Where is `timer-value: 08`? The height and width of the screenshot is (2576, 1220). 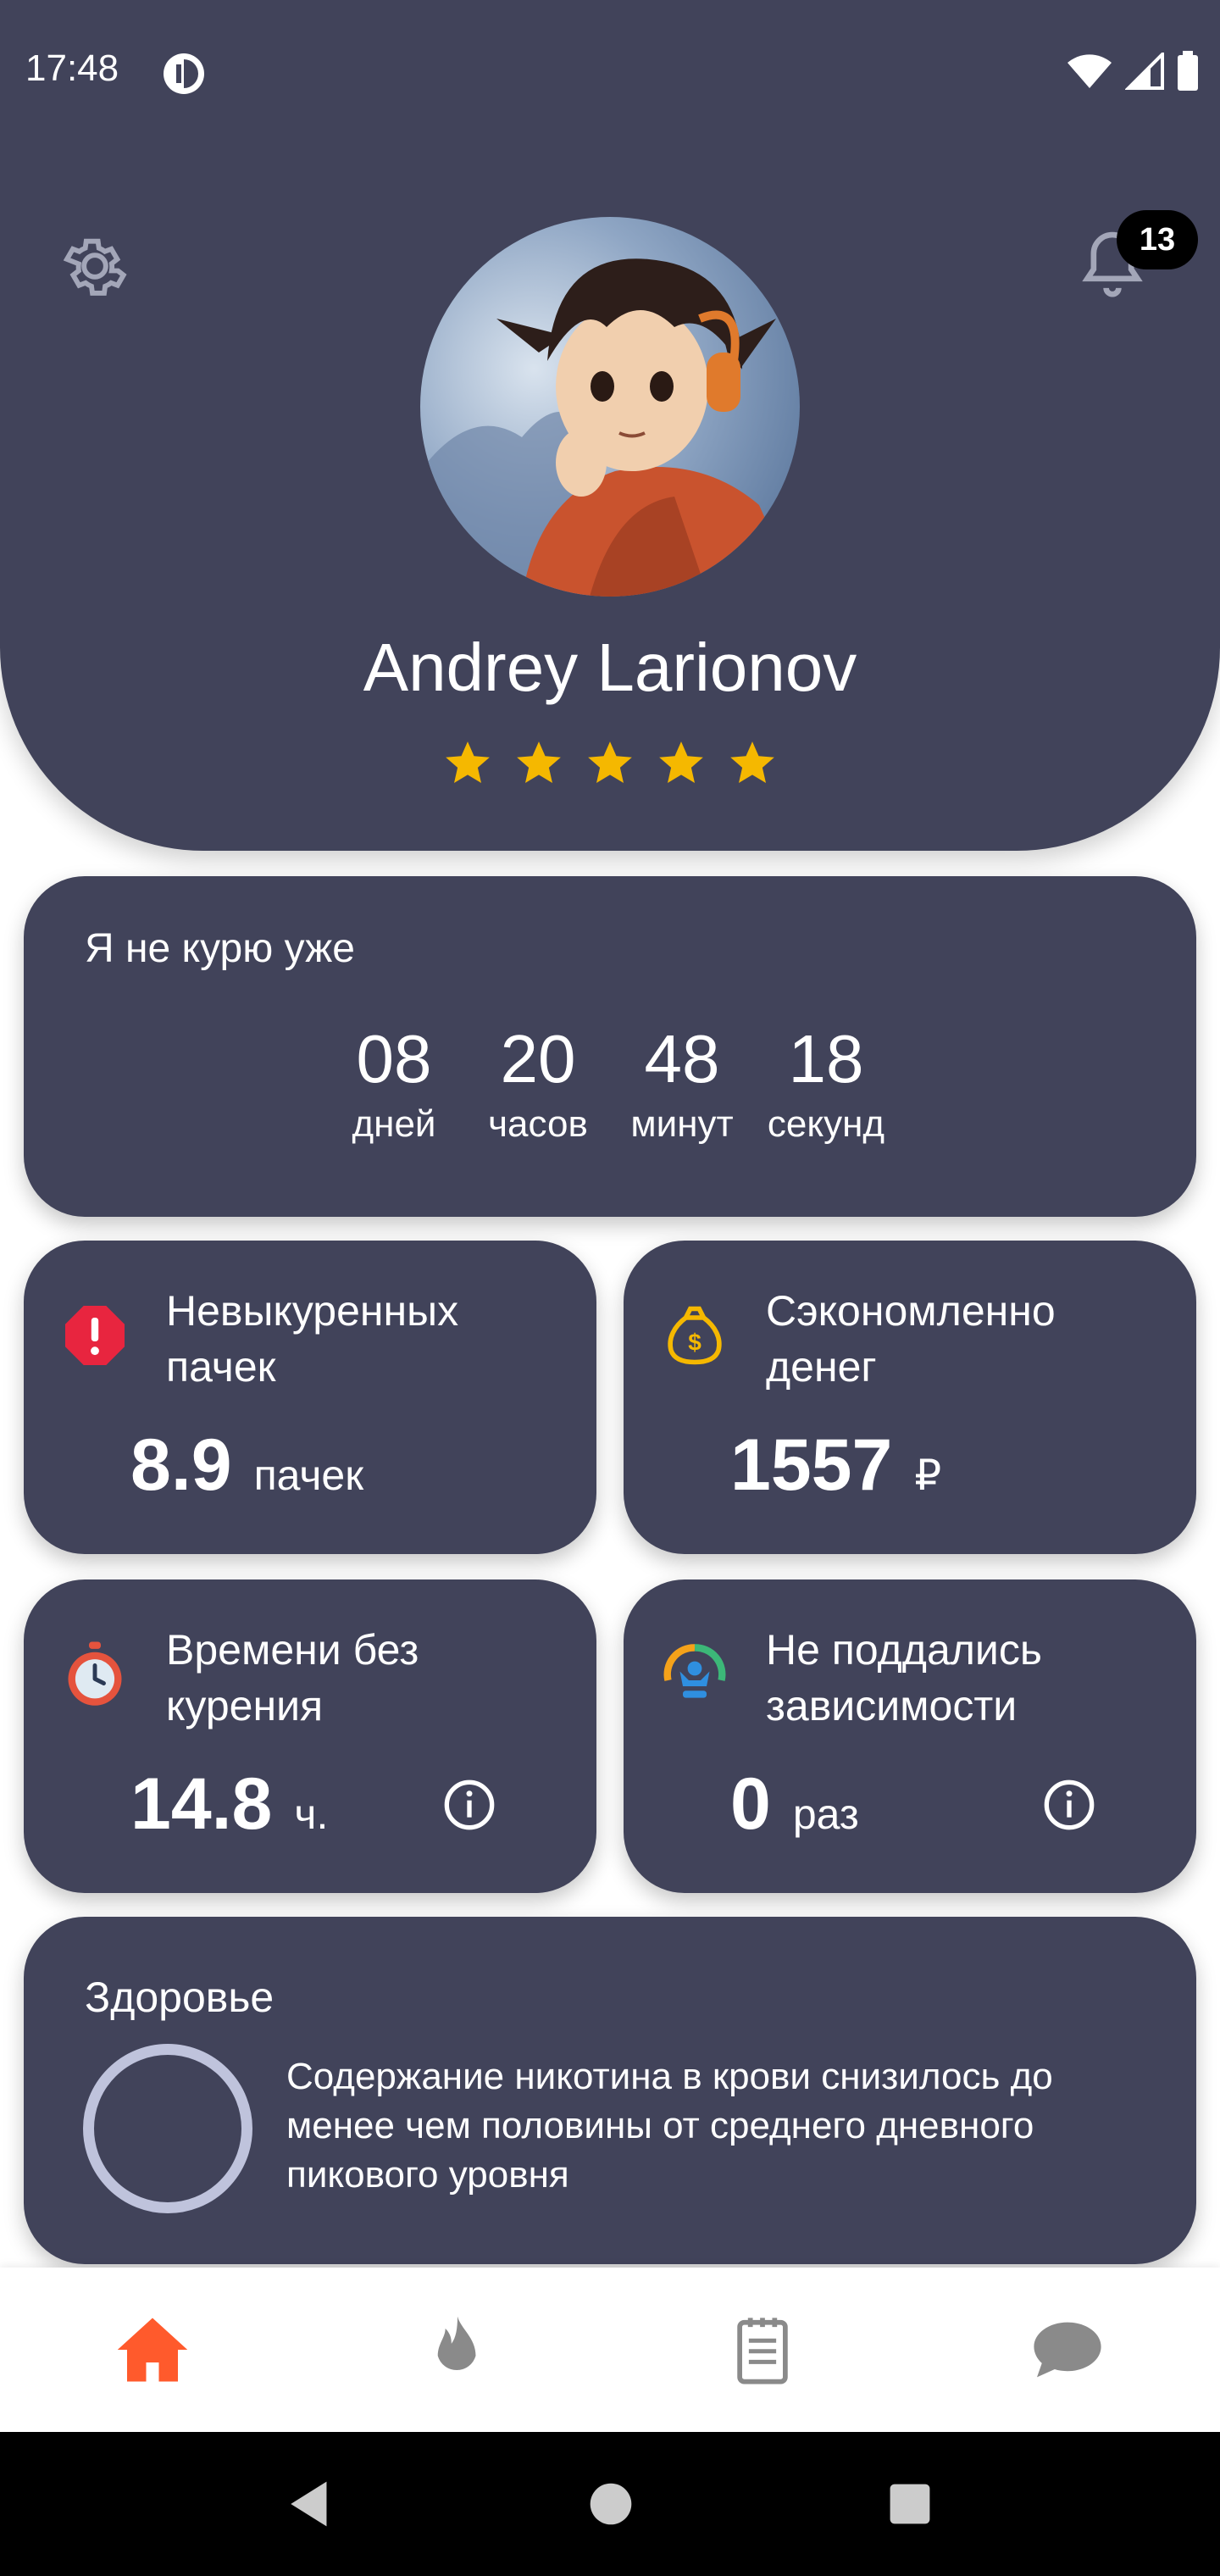 timer-value: 08 is located at coordinates (394, 1058).